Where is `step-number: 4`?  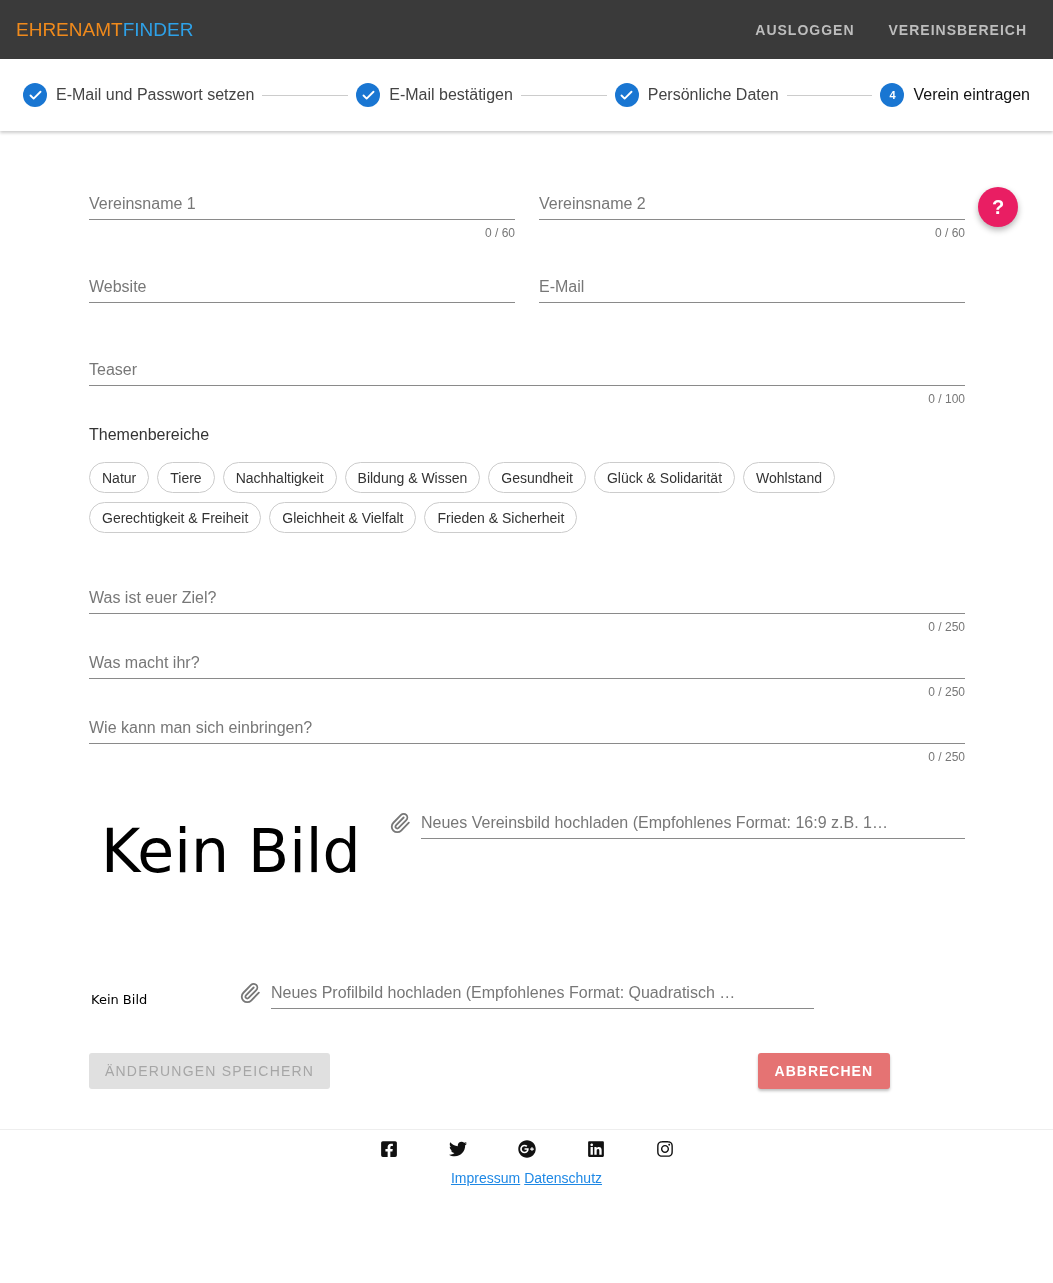
step-number: 4 is located at coordinates (892, 95).